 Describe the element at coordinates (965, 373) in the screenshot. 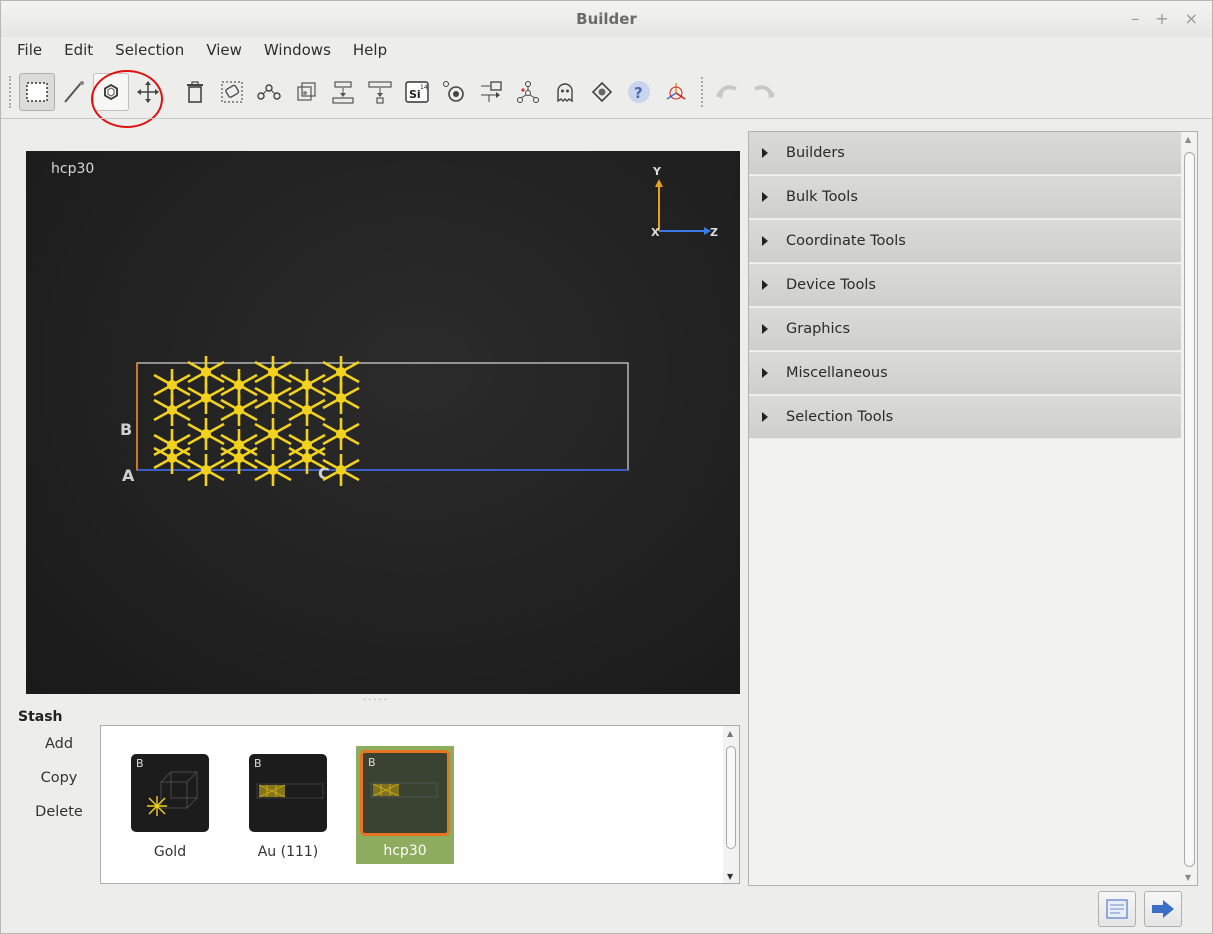

I see `section-miscellaneous: Miscellaneous` at that location.